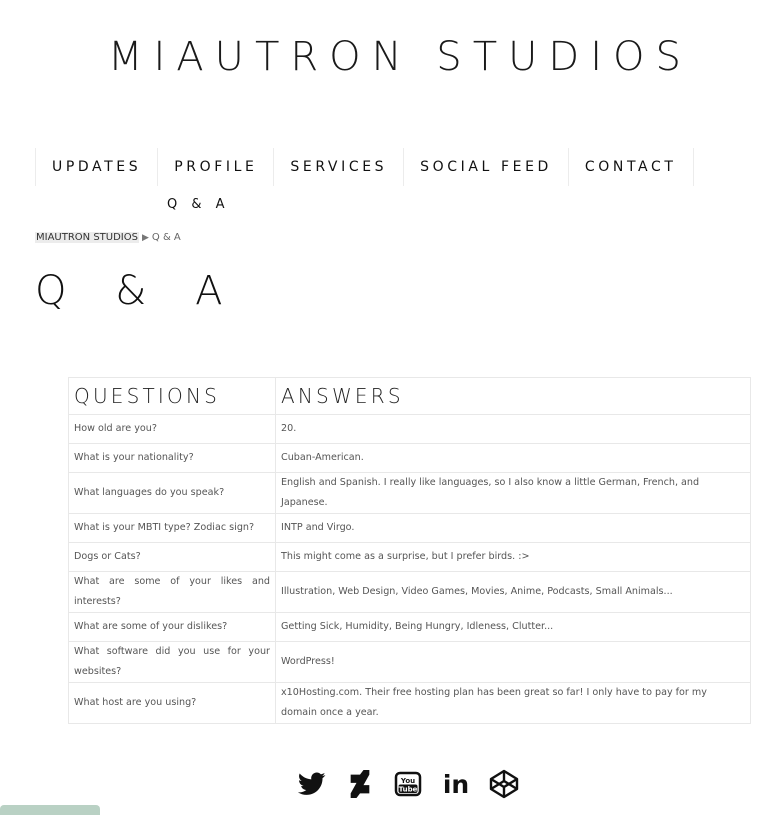 The width and height of the screenshot is (779, 815). Describe the element at coordinates (630, 167) in the screenshot. I see `nav-item-contact: CONTACT` at that location.